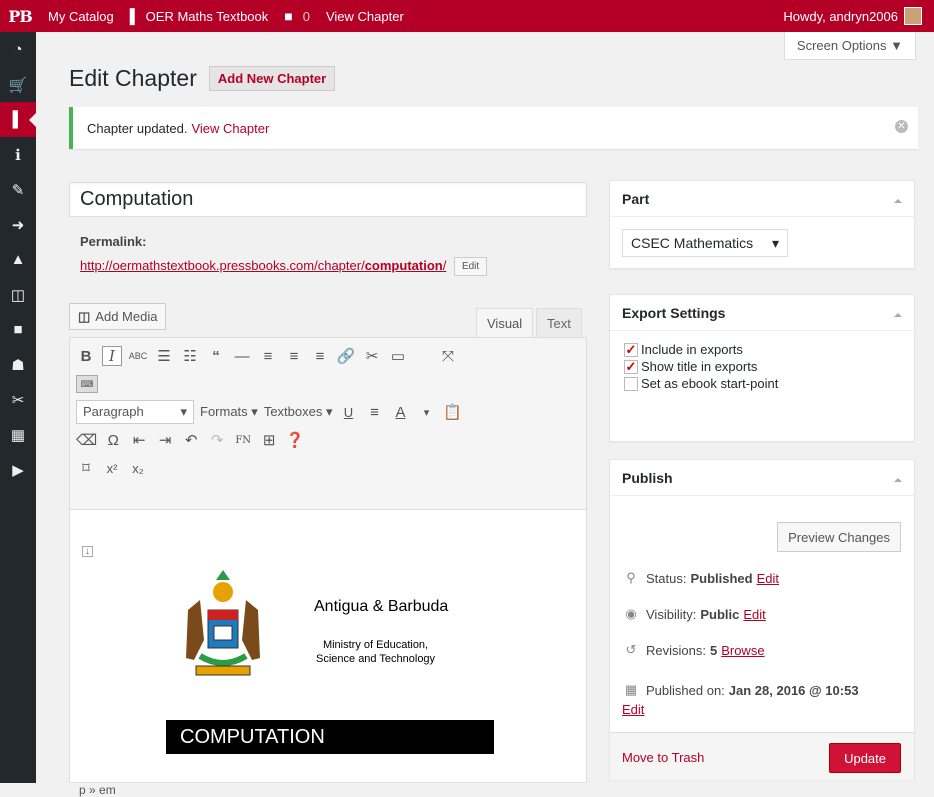 The height and width of the screenshot is (797, 934). What do you see at coordinates (81, 16) in the screenshot?
I see `my-catalog-link: My Catalog` at bounding box center [81, 16].